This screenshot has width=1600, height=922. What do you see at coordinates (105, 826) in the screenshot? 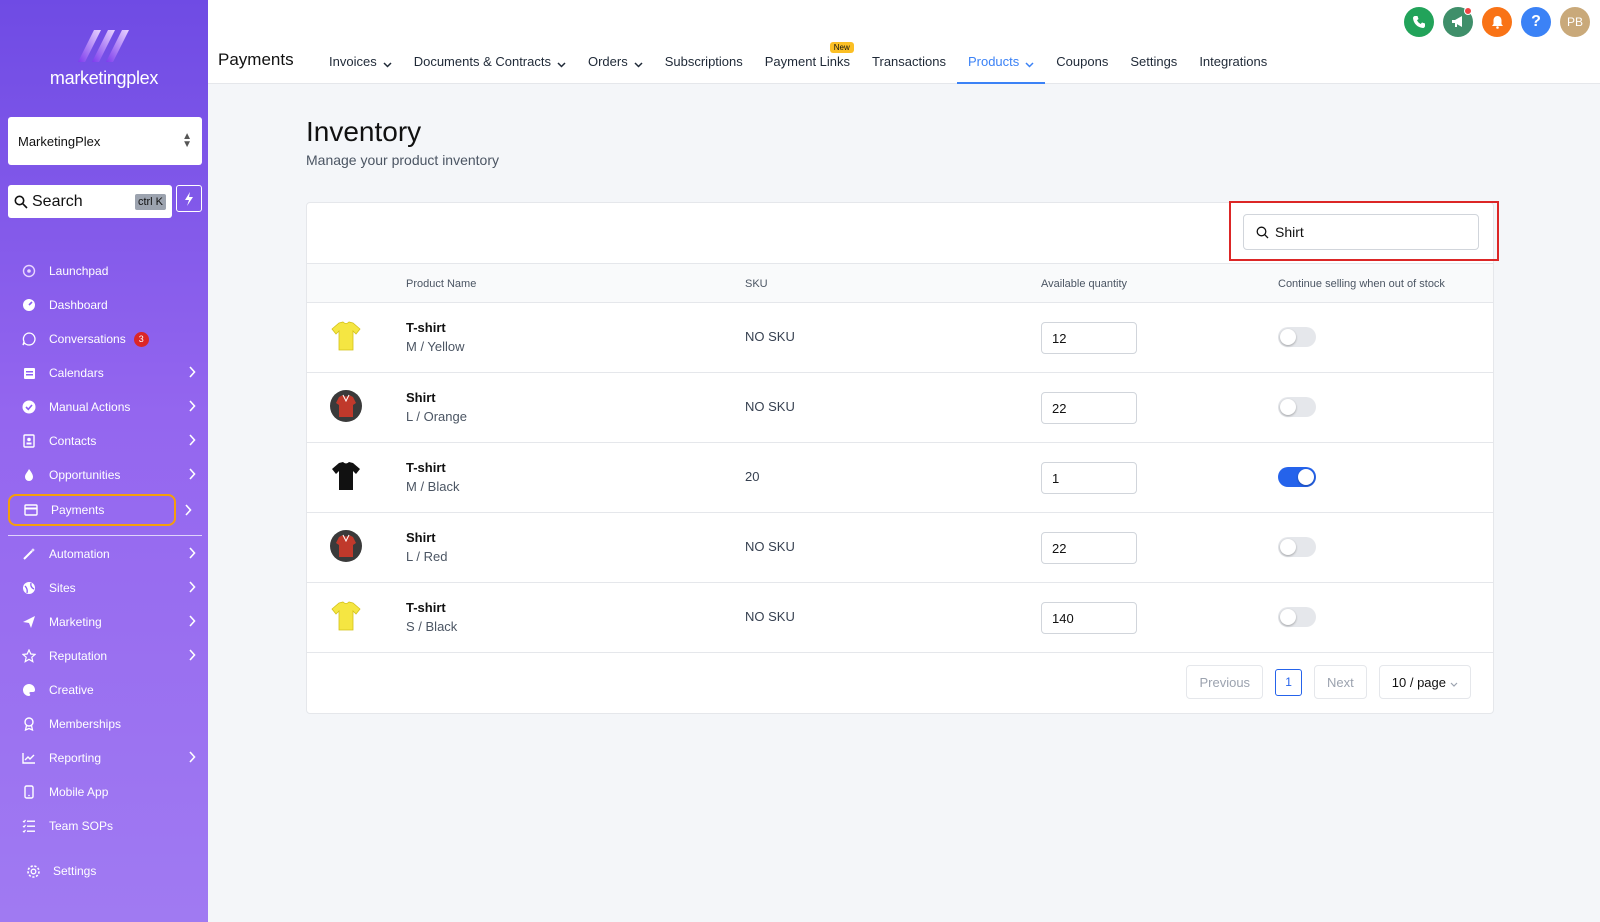
I see `sidebar-item-team-sops: Team SOPs` at bounding box center [105, 826].